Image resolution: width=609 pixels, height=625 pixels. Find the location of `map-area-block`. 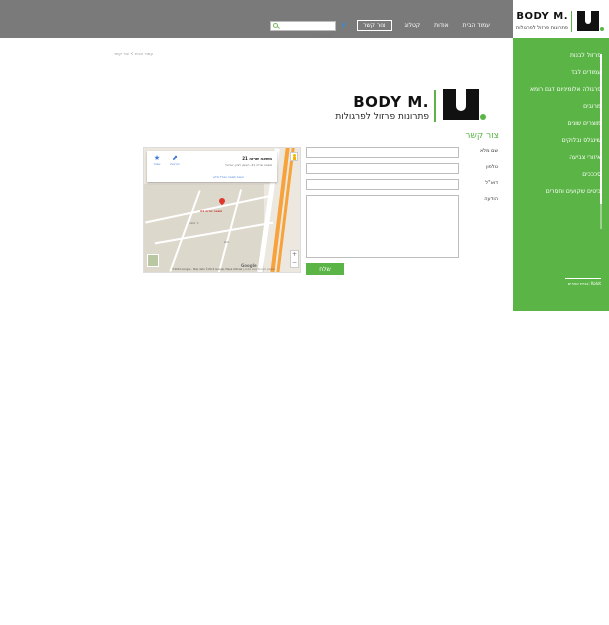

map-area-block is located at coordinates (204, 228).